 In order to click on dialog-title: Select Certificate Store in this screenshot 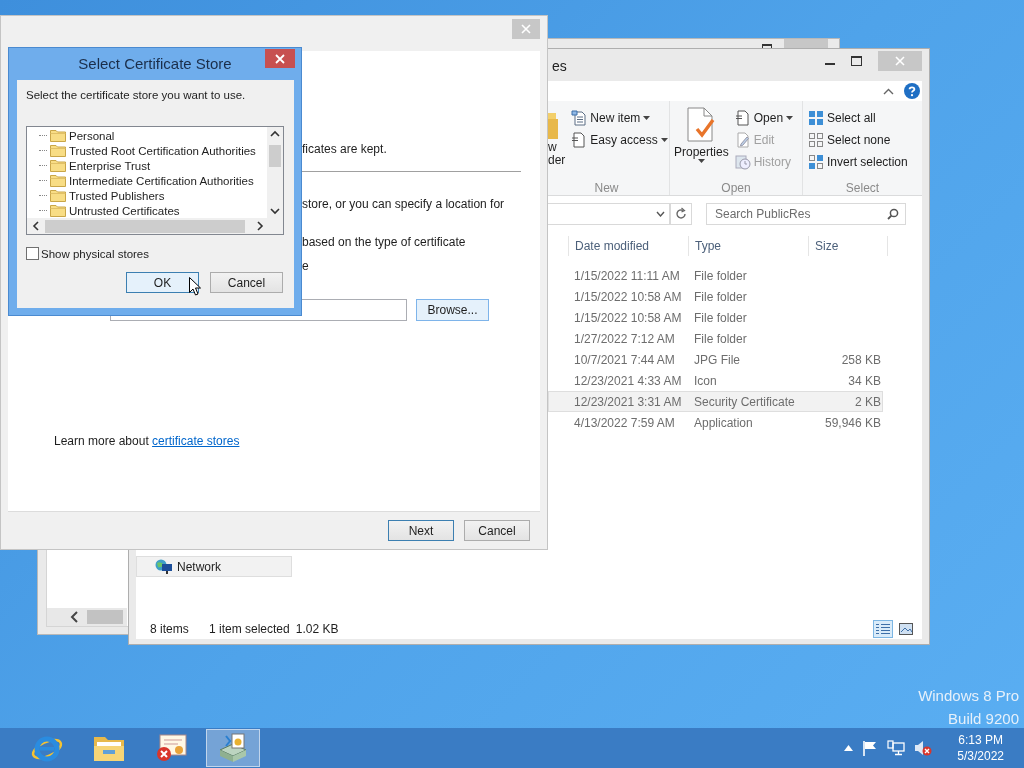, I will do `click(155, 63)`.